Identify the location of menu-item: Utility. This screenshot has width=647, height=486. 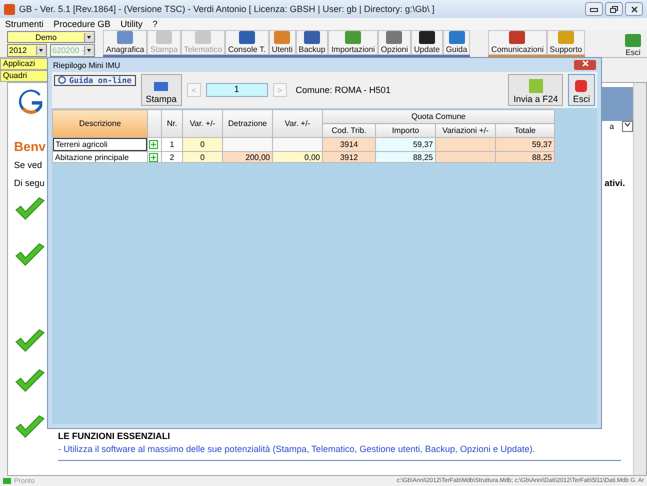
(131, 24).